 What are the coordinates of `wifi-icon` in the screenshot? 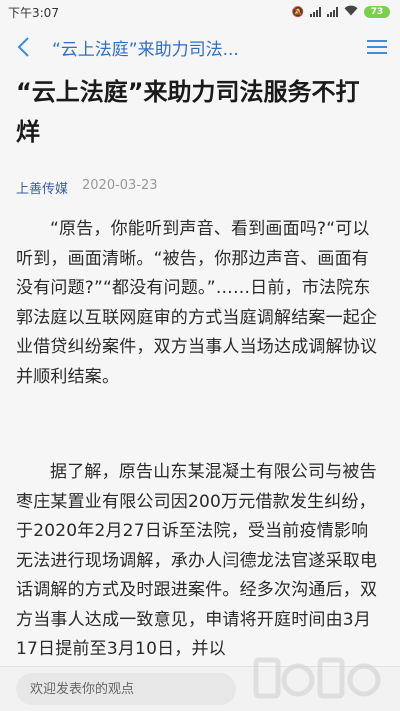 It's located at (351, 12).